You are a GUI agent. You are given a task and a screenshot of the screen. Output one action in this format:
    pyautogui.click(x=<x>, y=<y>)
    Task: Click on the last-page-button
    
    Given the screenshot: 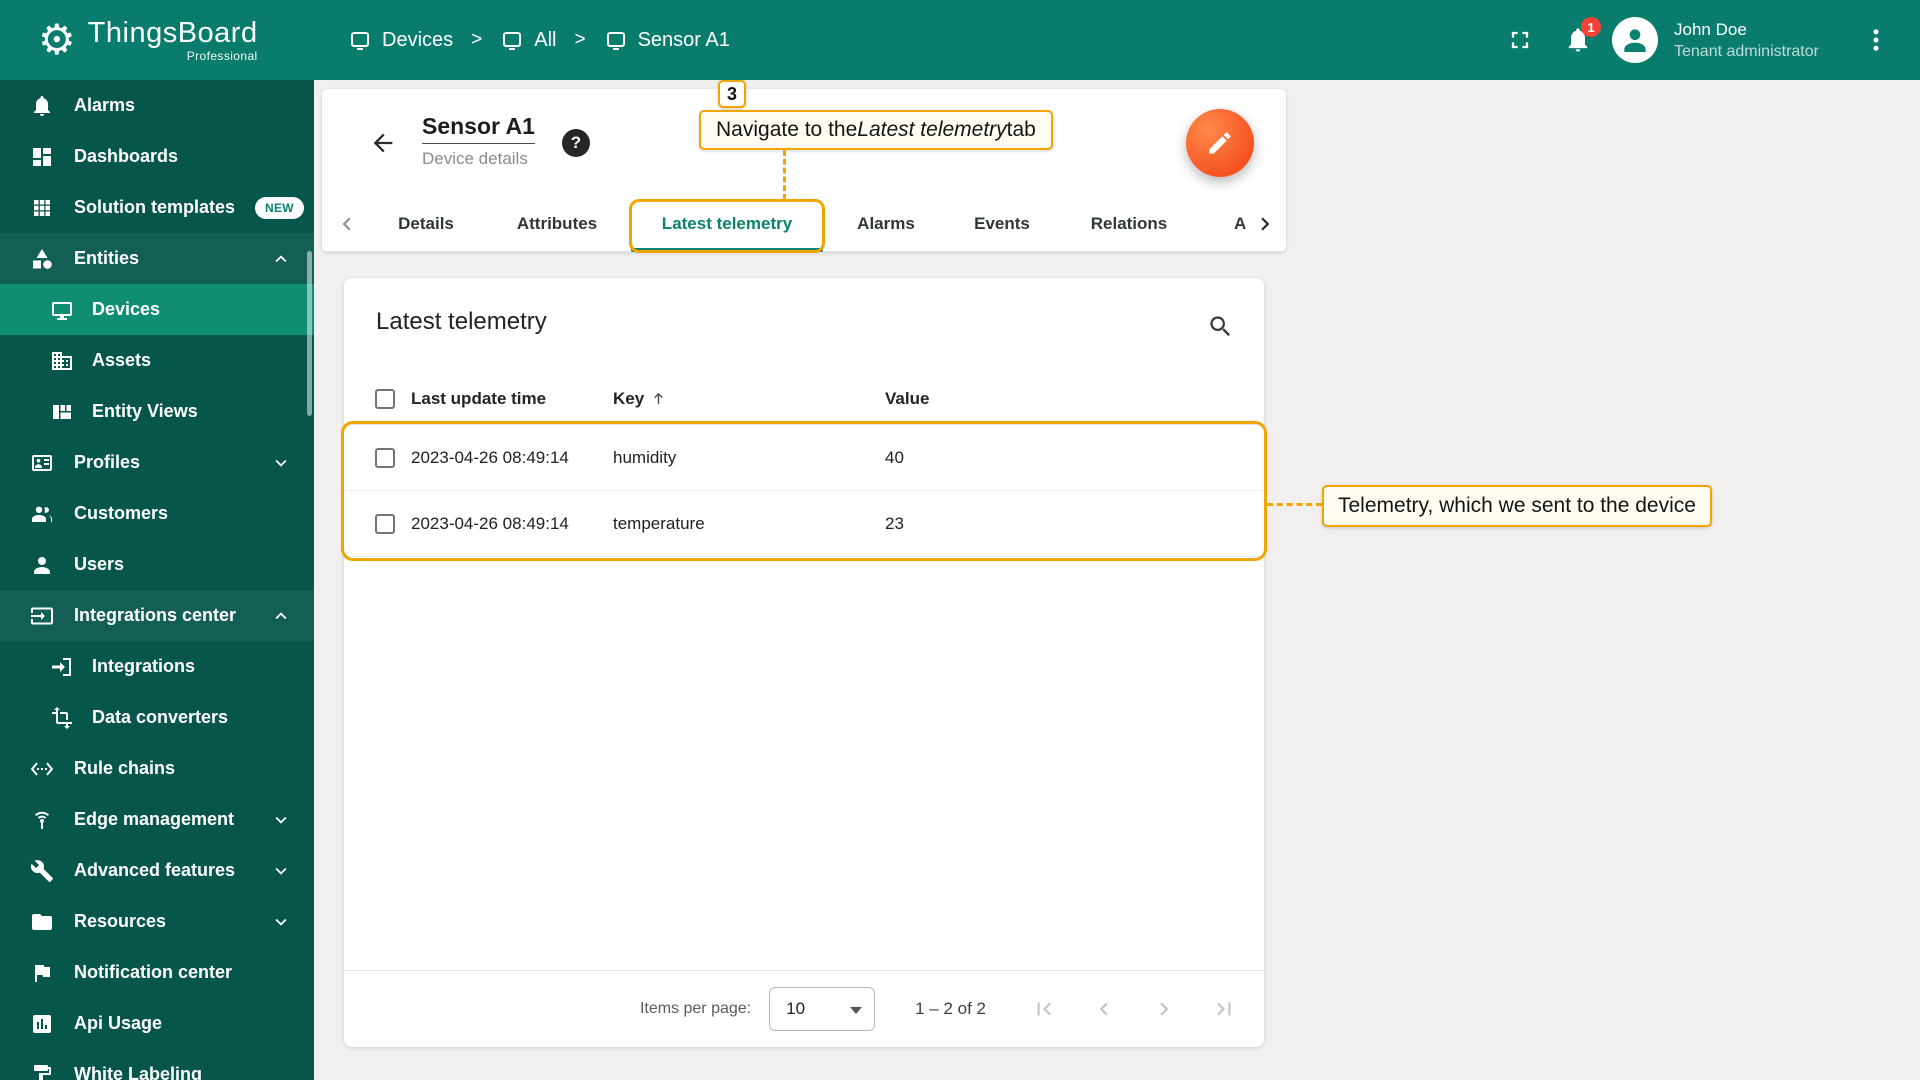 What is the action you would take?
    pyautogui.click(x=1224, y=1009)
    